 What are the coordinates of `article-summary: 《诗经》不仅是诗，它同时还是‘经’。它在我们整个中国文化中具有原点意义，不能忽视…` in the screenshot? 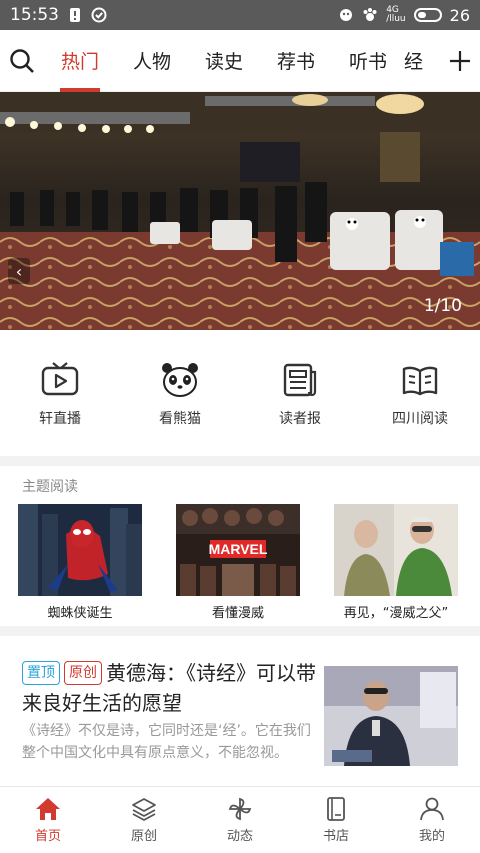 It's located at (166, 742).